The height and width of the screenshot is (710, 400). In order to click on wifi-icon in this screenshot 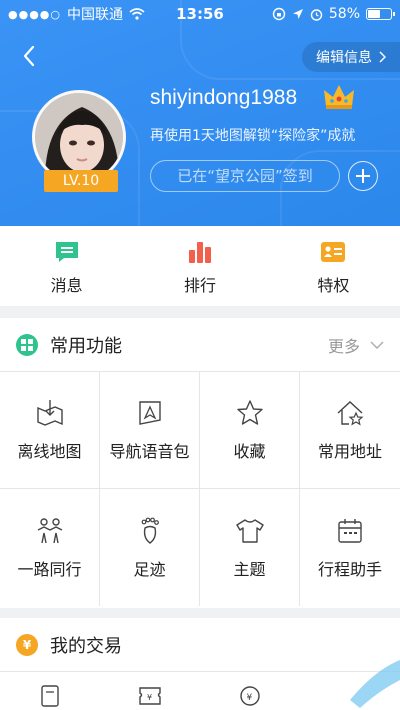, I will do `click(137, 14)`.